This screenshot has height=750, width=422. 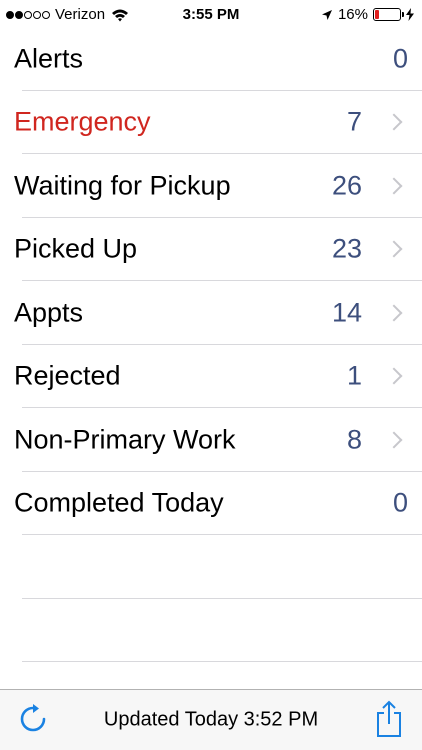 What do you see at coordinates (76, 248) in the screenshot?
I see `row-label: Picked Up` at bounding box center [76, 248].